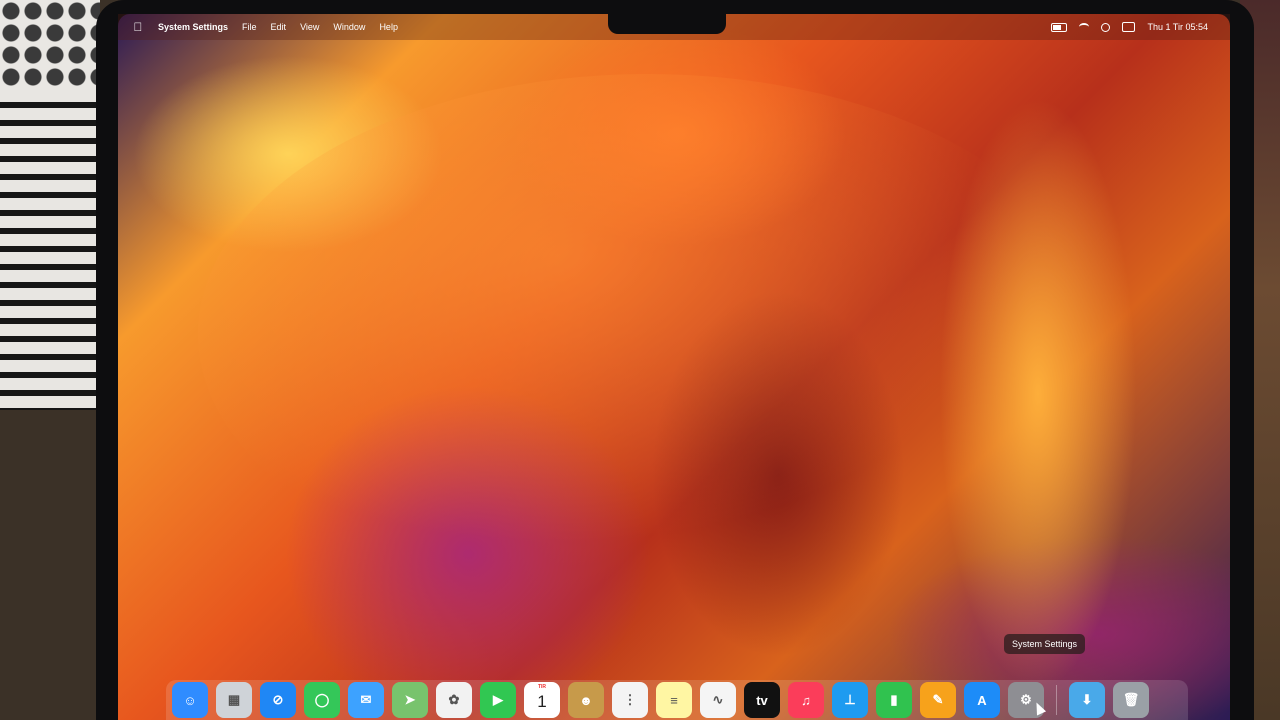 This screenshot has width=1280, height=720. I want to click on polka-dot-decor, so click(50, 47).